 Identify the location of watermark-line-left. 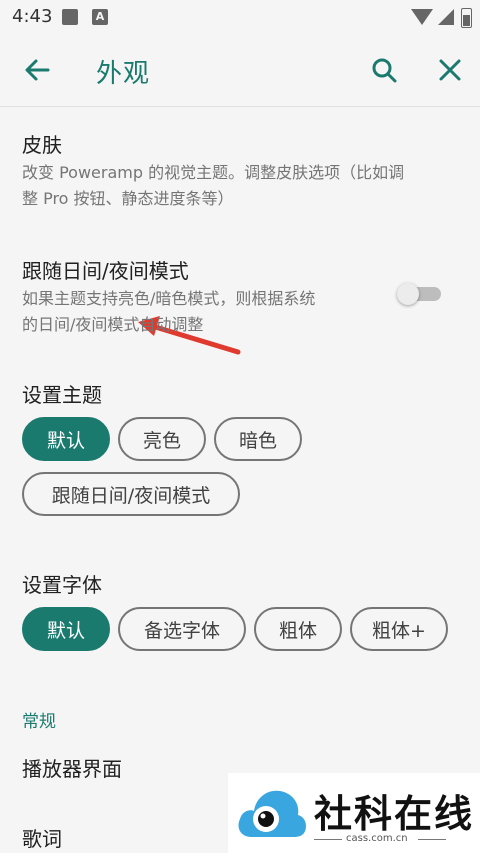
(328, 839).